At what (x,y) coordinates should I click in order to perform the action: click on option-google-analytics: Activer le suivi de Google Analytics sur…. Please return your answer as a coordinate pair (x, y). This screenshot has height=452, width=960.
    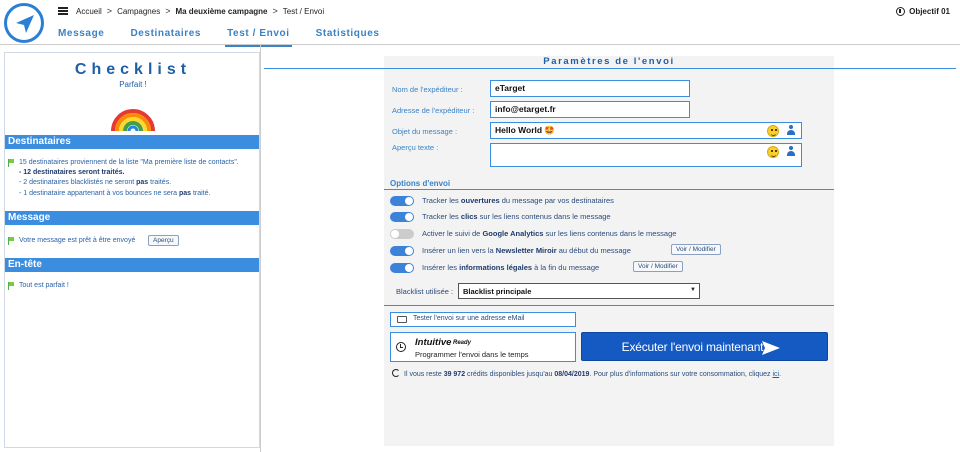
    Looking at the image, I should click on (549, 233).